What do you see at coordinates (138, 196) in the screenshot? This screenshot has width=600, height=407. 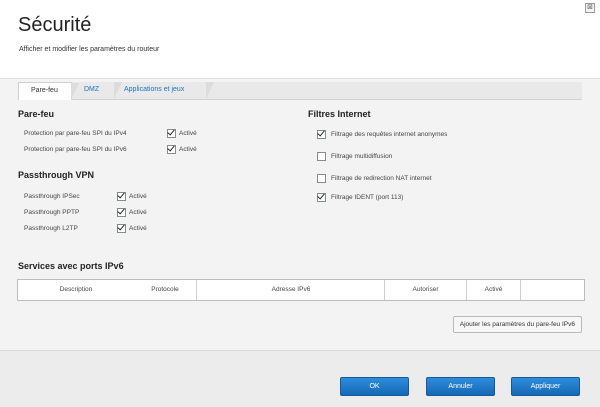 I see `vpn-ipsec-check-label: Activé` at bounding box center [138, 196].